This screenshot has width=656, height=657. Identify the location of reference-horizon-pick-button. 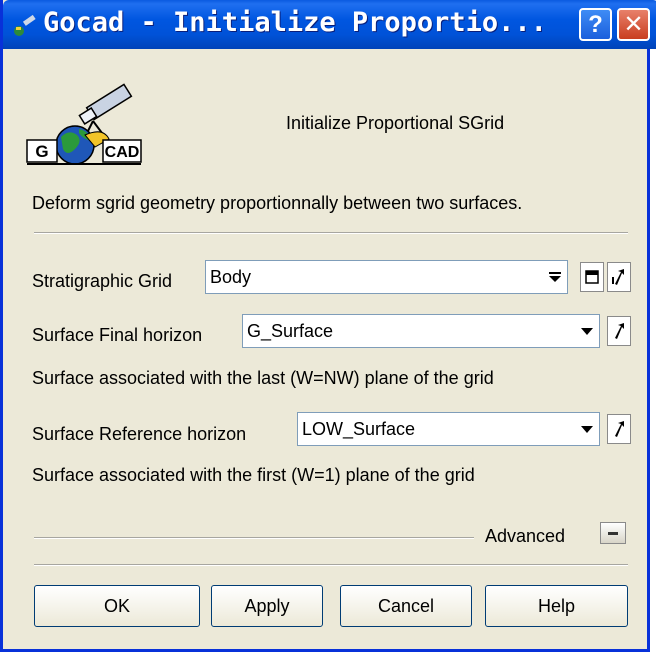
(619, 429).